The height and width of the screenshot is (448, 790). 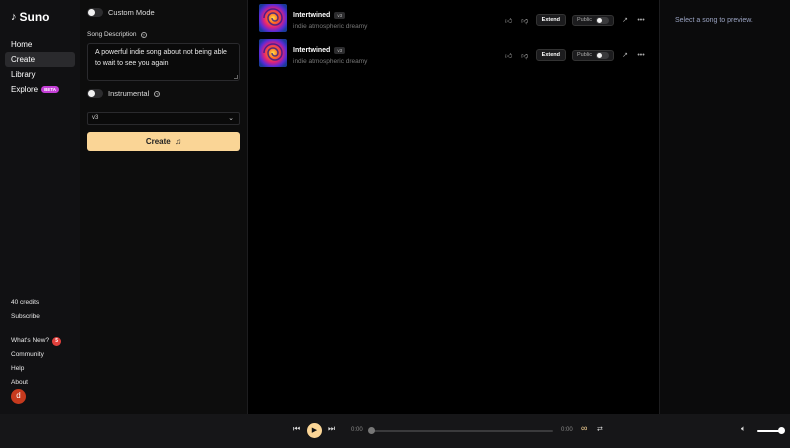 What do you see at coordinates (129, 93) in the screenshot?
I see `instrumental-label: Instrumental` at bounding box center [129, 93].